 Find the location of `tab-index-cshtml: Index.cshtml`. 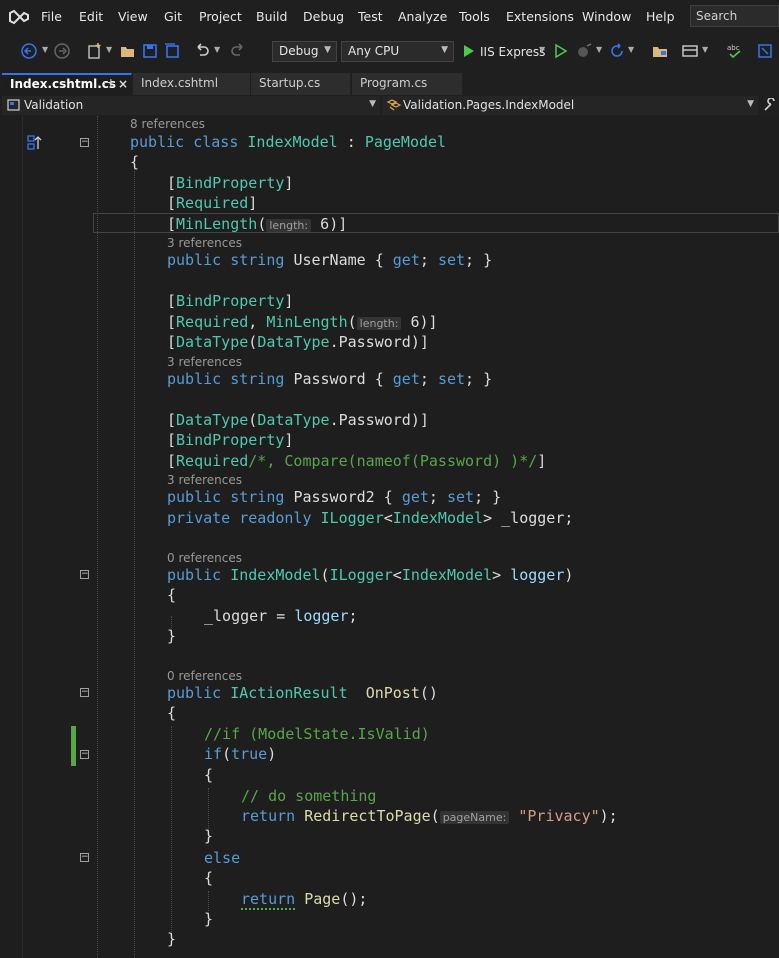

tab-index-cshtml: Index.cshtml is located at coordinates (192, 84).